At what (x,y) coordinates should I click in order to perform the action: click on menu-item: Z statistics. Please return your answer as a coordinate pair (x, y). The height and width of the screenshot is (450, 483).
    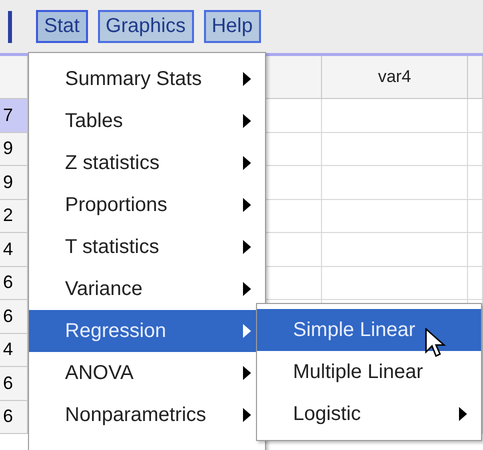
    Looking at the image, I should click on (147, 163).